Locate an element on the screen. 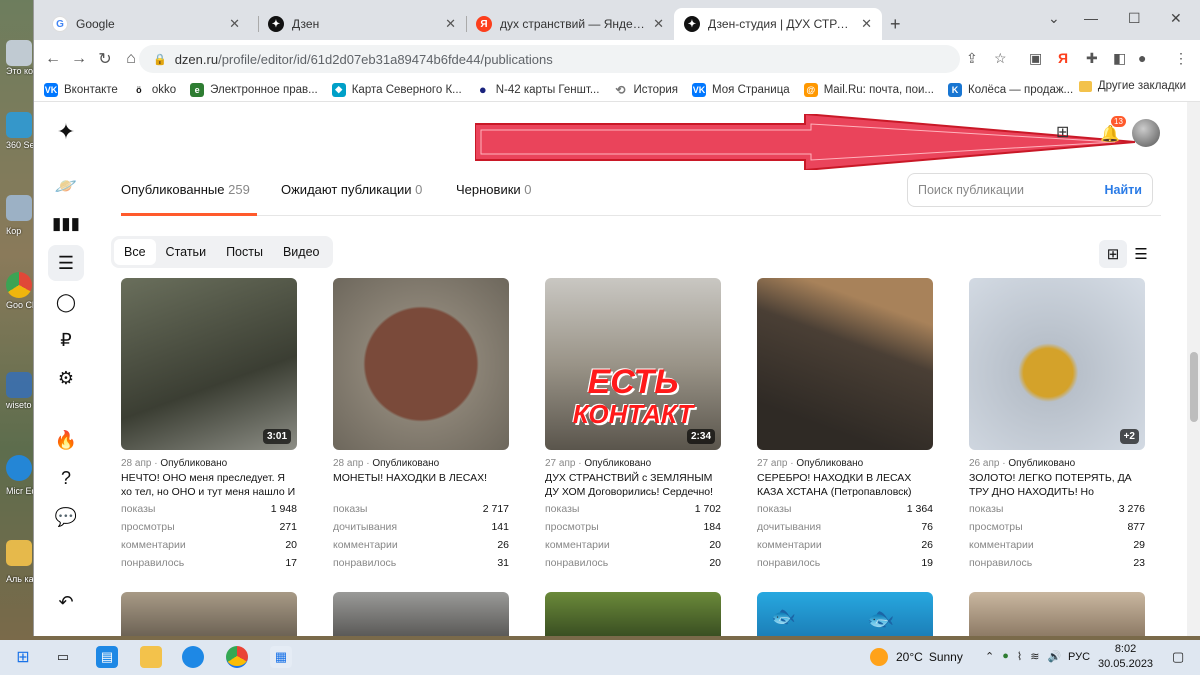 Image resolution: width=1200 pixels, height=675 pixels. task-view-icon: ▭ is located at coordinates (63, 657).